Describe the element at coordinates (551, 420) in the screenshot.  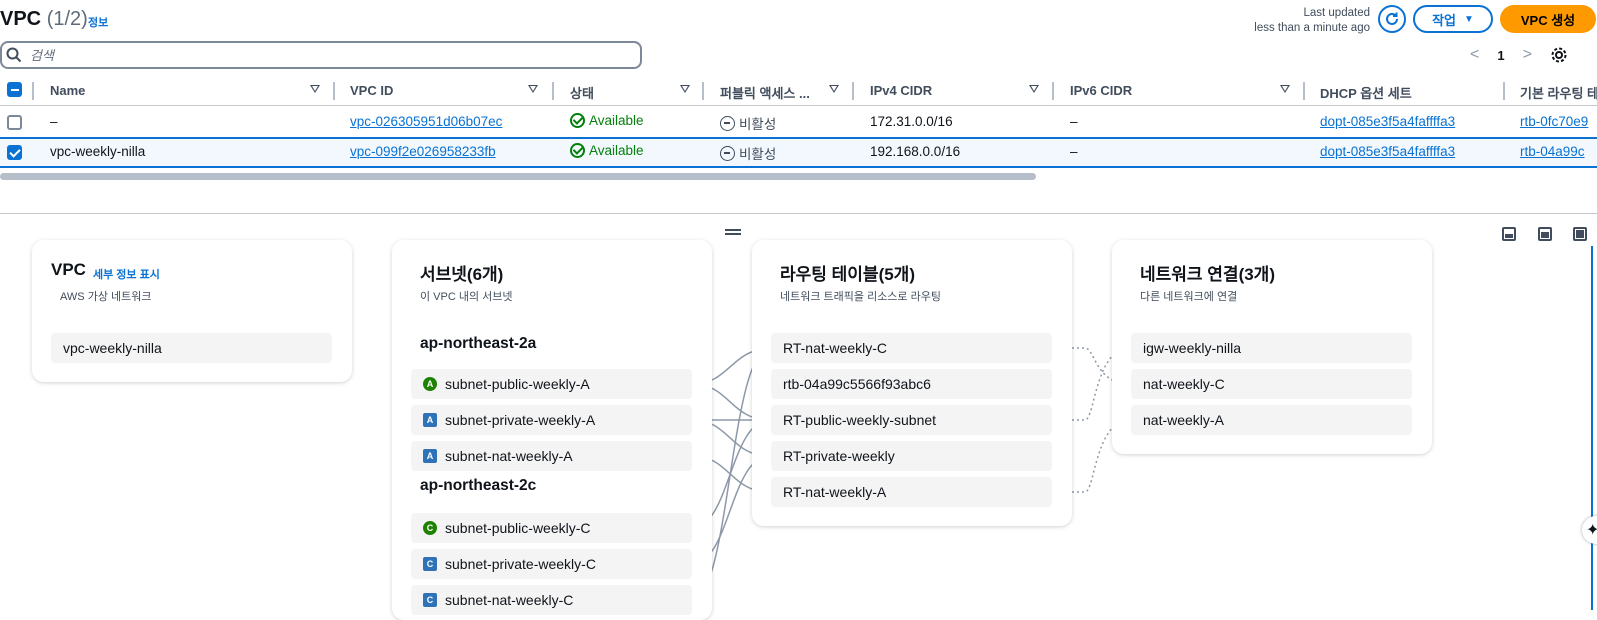
I see `subnet-item: Asubnet-private-weekly-A` at that location.